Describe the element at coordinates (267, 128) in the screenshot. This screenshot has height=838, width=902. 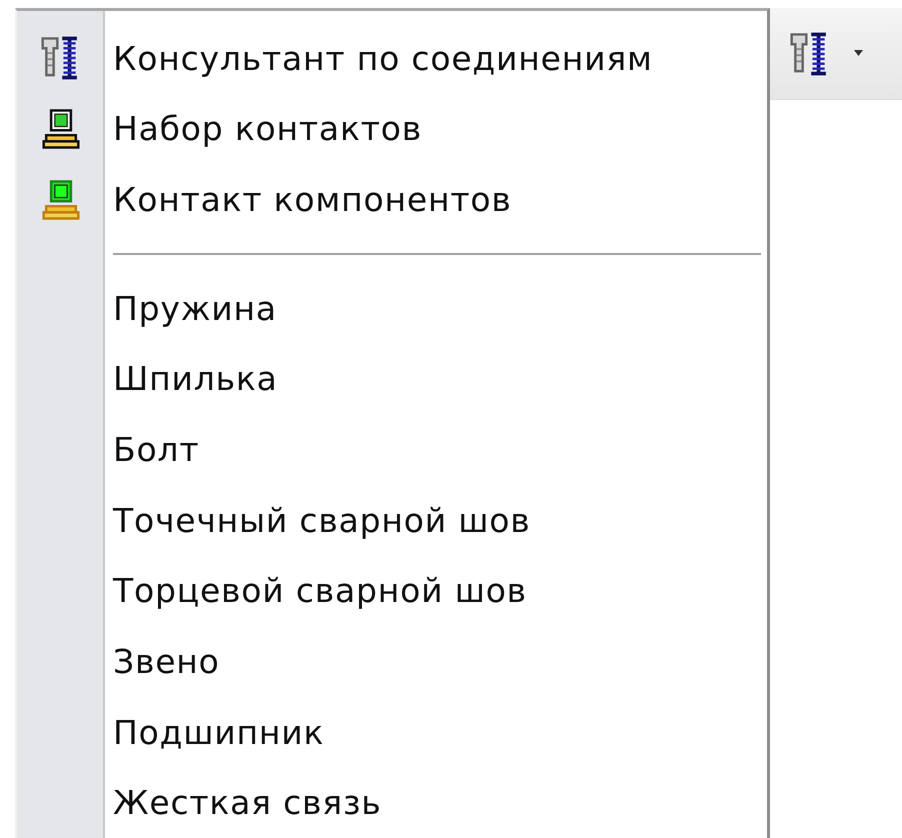
I see `menu-item: Набор контактов` at that location.